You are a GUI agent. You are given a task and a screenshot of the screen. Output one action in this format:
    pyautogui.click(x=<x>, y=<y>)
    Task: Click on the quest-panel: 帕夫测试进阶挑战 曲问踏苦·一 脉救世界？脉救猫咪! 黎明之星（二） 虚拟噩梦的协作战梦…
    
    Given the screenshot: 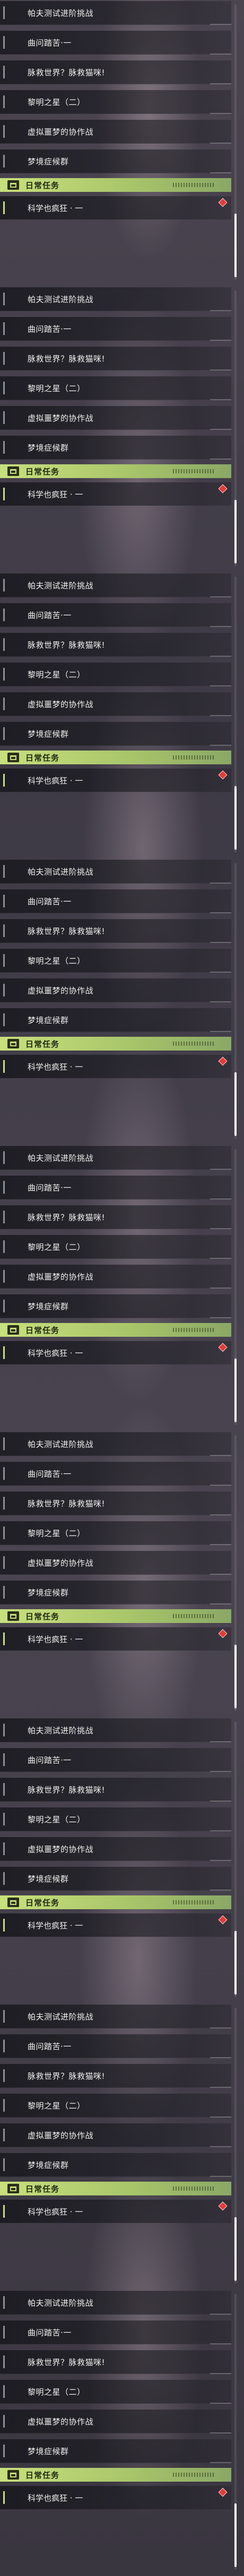 What is the action you would take?
    pyautogui.click(x=122, y=1002)
    